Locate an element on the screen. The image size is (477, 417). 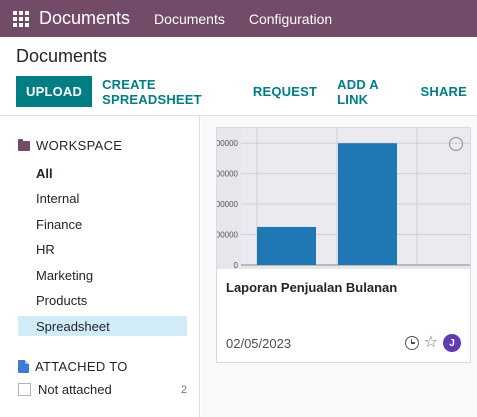
sidebar-item-all: All is located at coordinates (102, 173).